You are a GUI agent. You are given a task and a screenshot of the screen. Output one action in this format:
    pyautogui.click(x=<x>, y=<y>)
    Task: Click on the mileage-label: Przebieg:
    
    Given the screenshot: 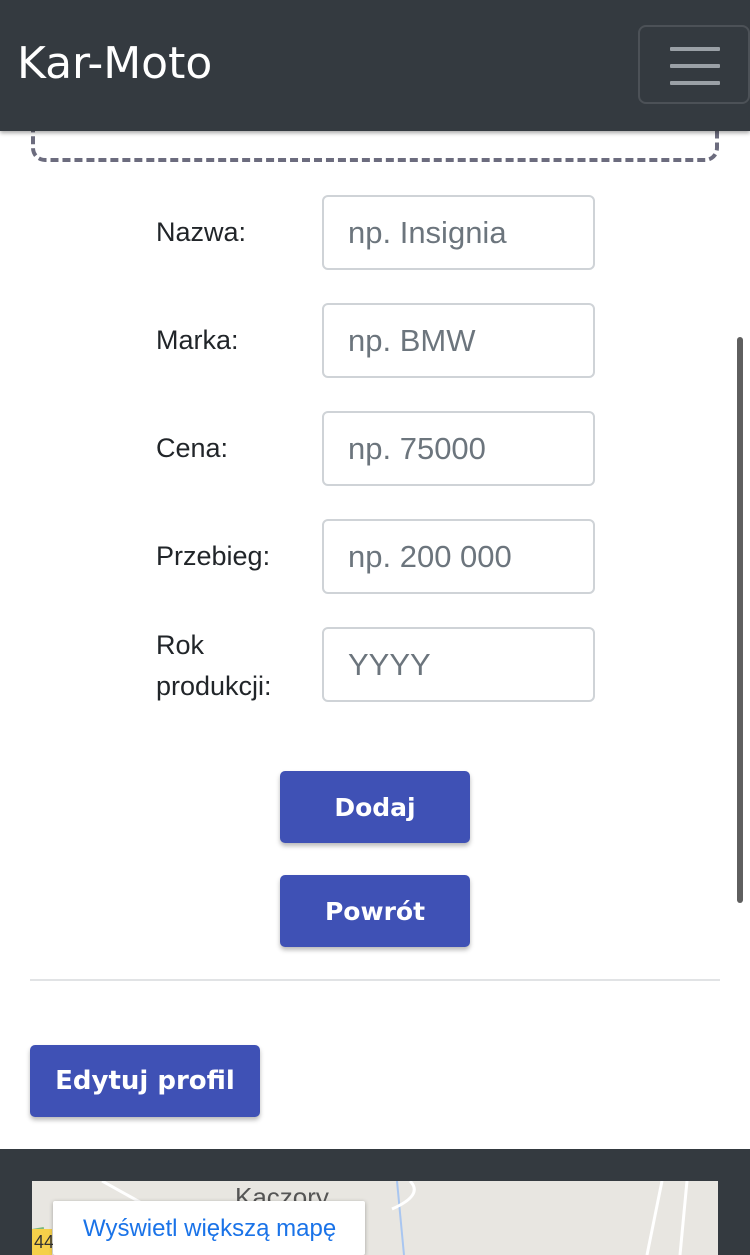 What is the action you would take?
    pyautogui.click(x=213, y=556)
    